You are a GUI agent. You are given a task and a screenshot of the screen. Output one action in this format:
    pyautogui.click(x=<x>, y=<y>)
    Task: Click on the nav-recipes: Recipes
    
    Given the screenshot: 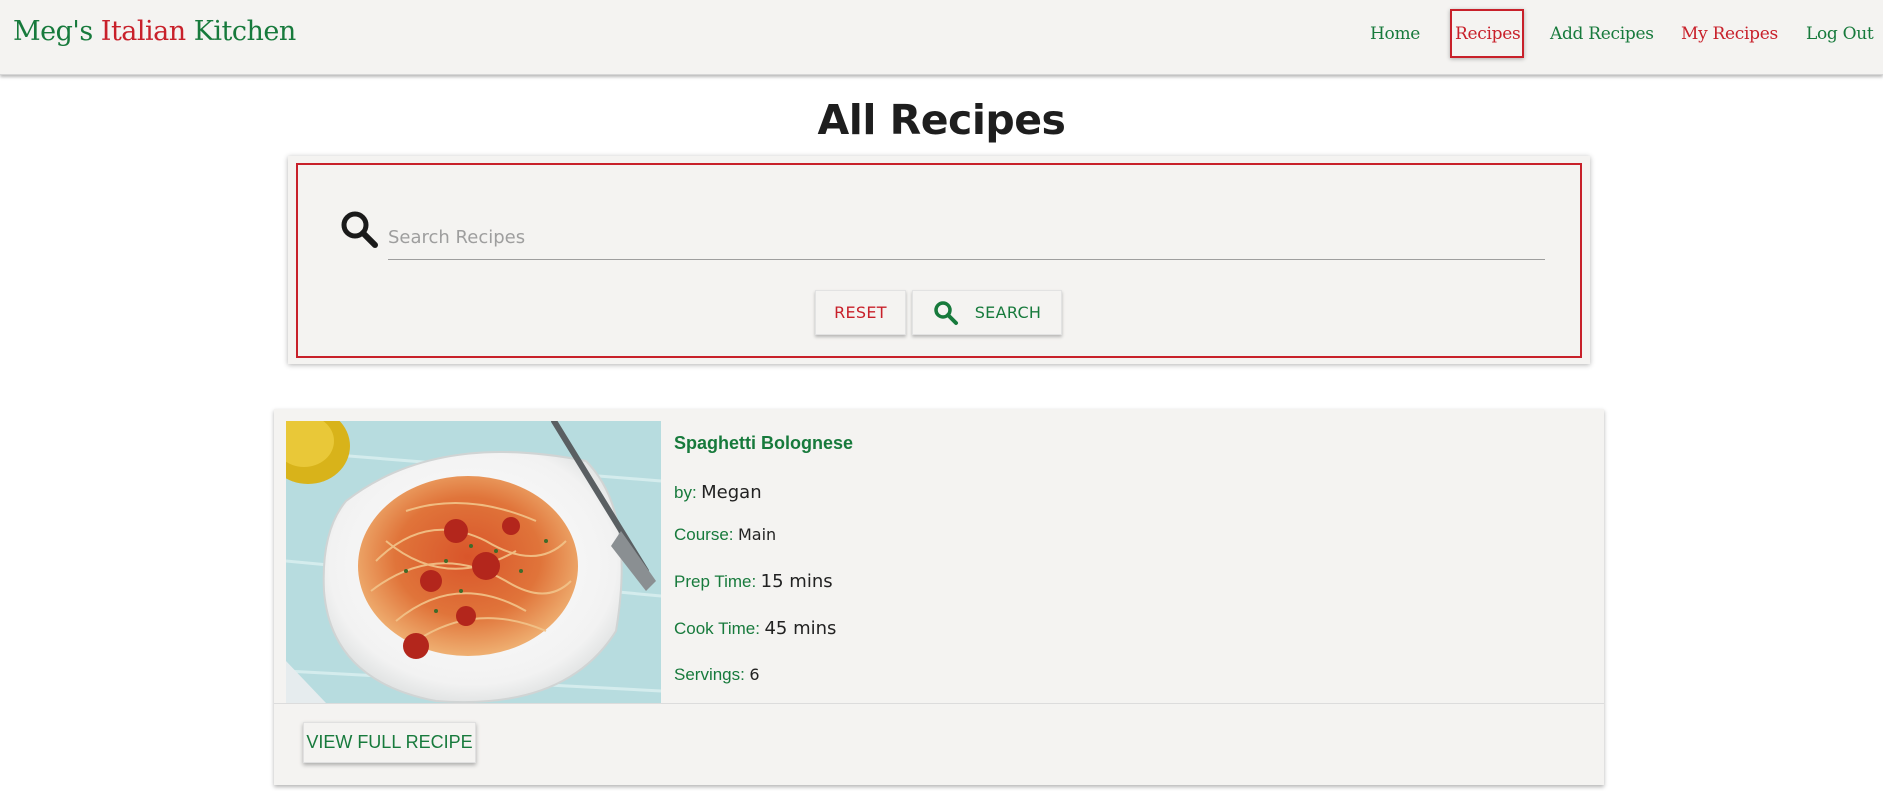 What is the action you would take?
    pyautogui.click(x=1488, y=34)
    